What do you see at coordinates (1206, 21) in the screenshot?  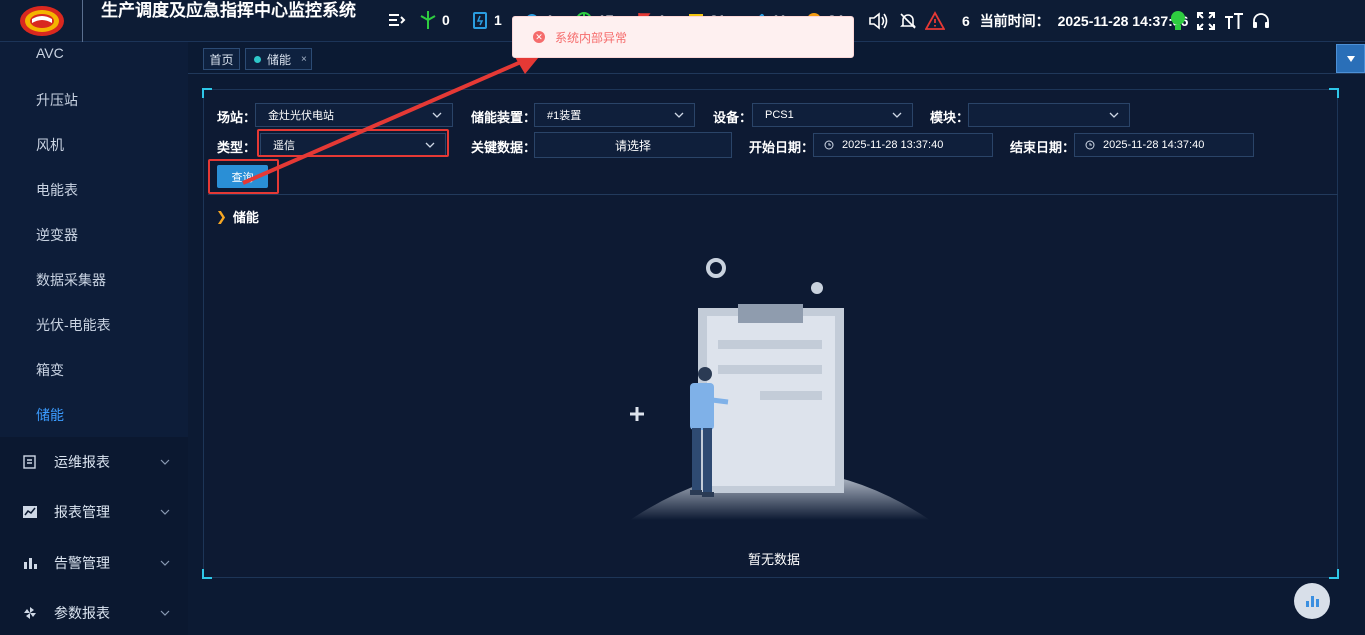 I see `fullscreen-icon` at bounding box center [1206, 21].